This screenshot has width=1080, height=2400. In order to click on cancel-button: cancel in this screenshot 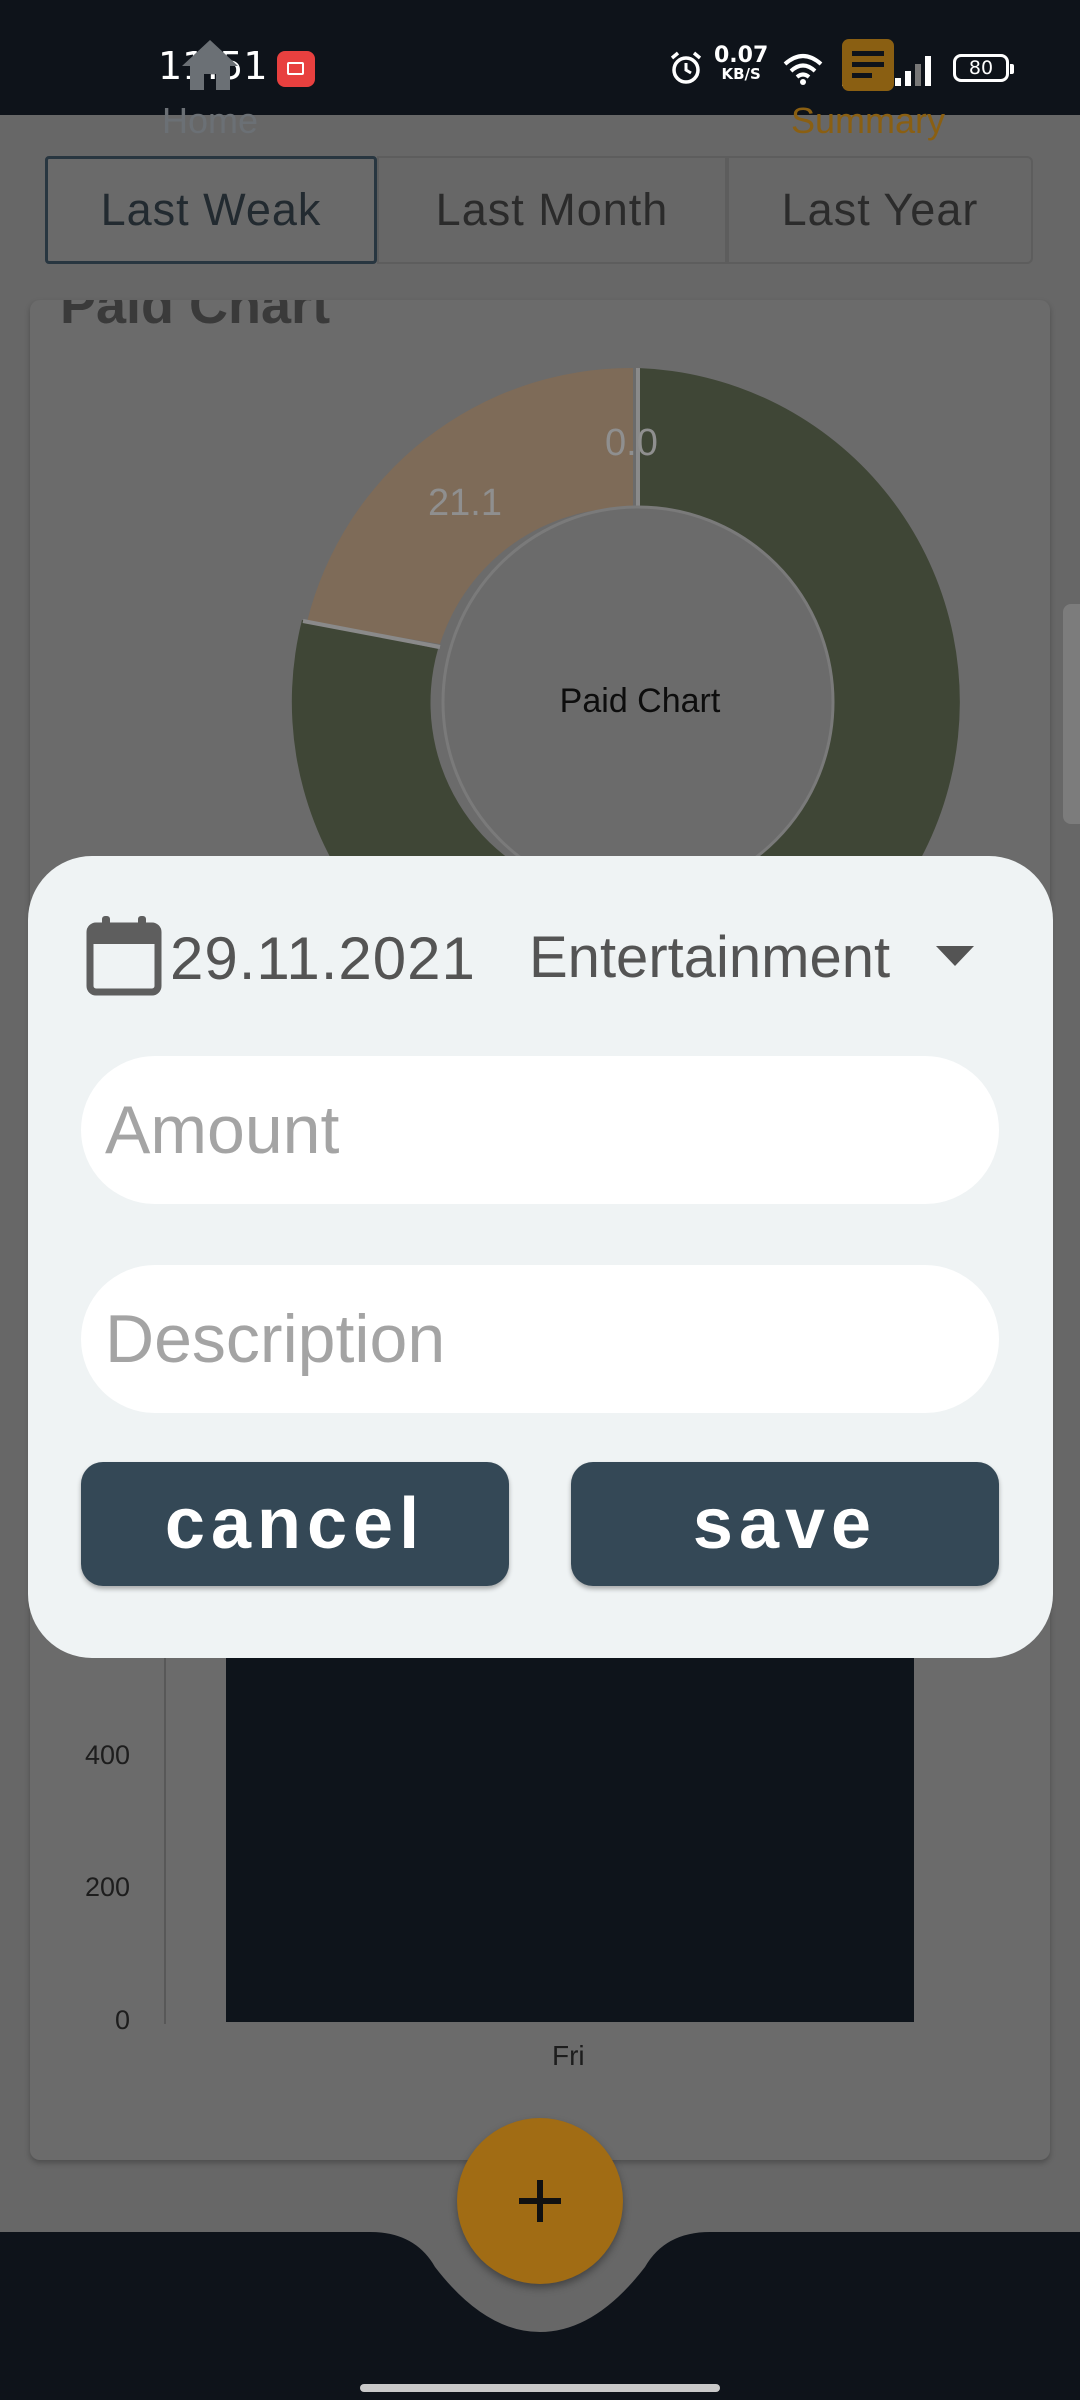, I will do `click(295, 1524)`.